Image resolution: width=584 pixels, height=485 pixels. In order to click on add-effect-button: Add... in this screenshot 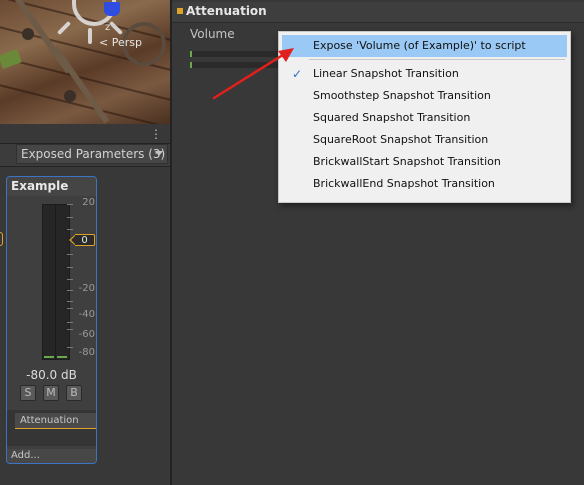, I will do `click(51, 456)`.